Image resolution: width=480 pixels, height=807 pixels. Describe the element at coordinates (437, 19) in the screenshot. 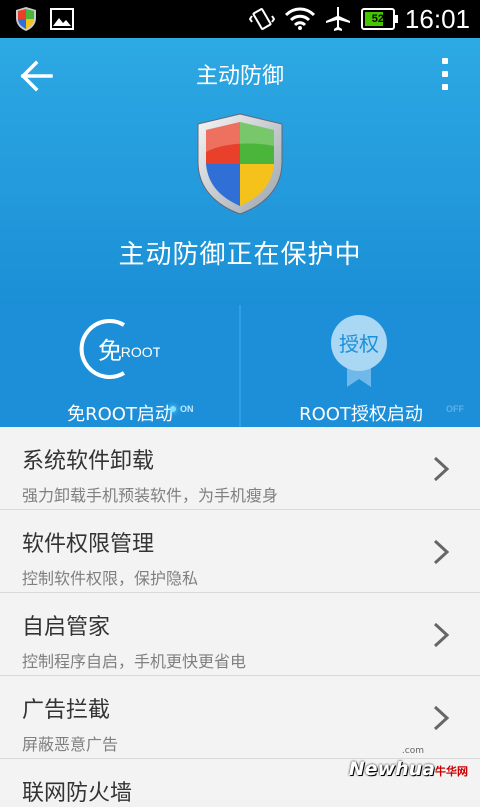

I see `clock: 16:01` at that location.